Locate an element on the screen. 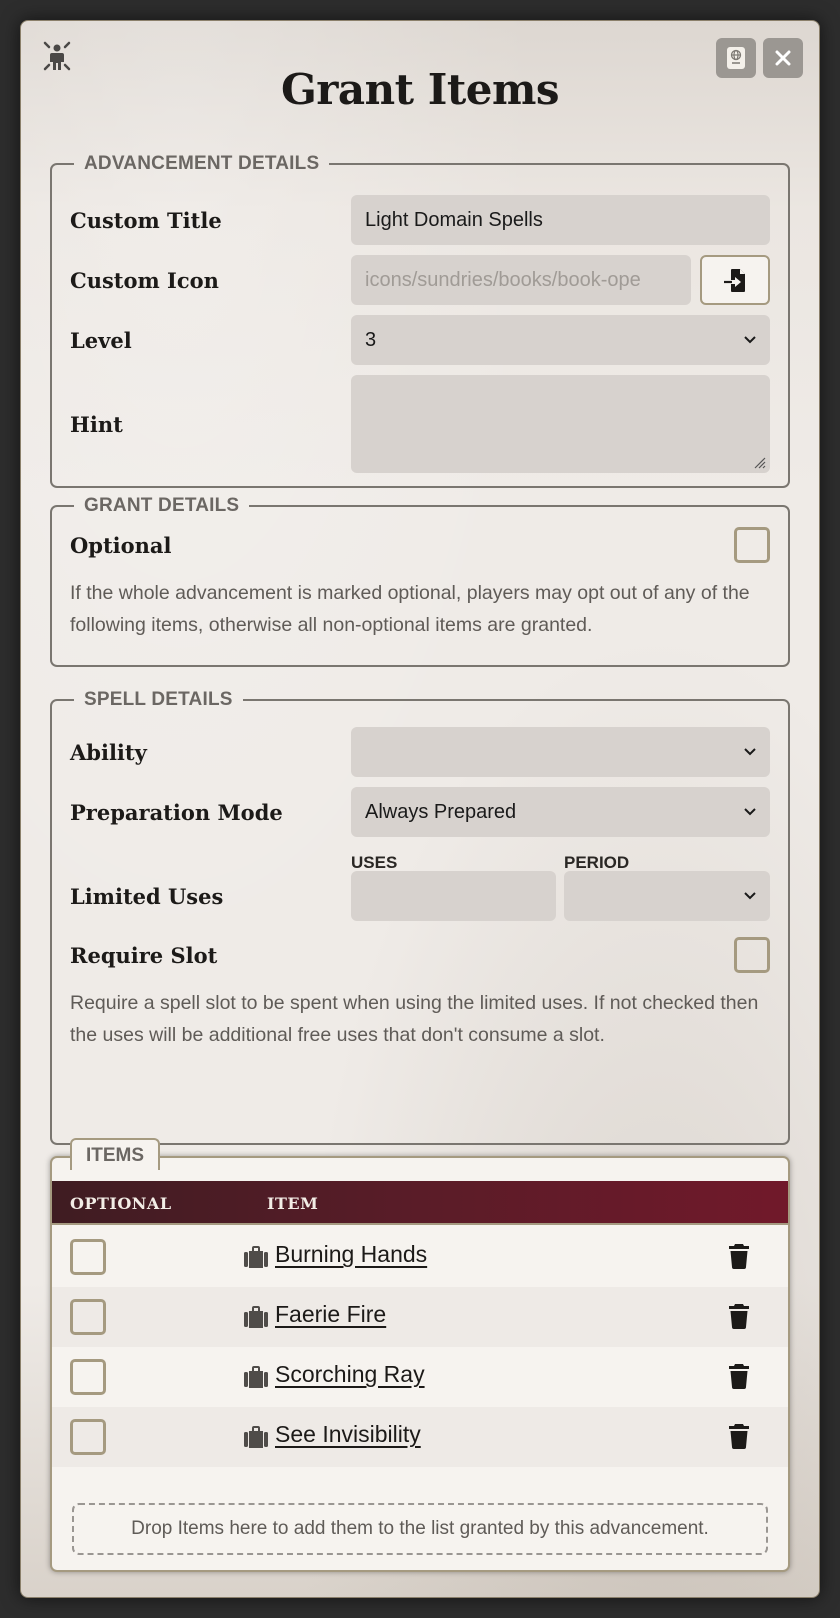 The image size is (840, 1618). uses-label: USES is located at coordinates (374, 862).